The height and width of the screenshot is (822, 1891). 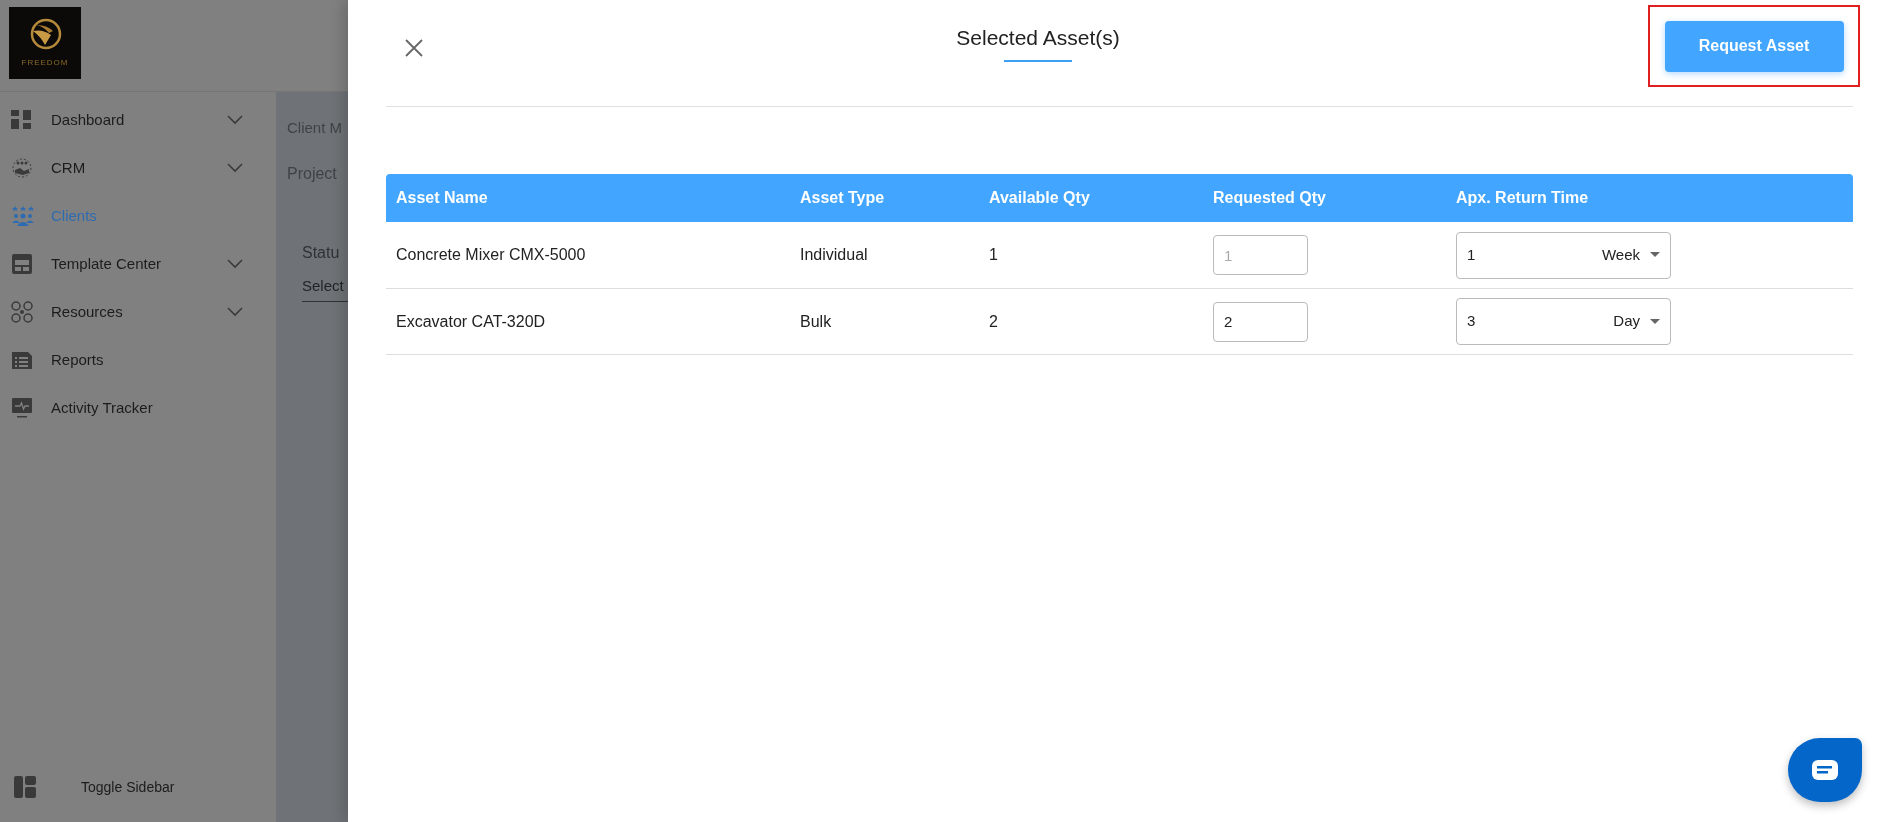 I want to click on return-time-select: 3 Day, so click(x=1563, y=321).